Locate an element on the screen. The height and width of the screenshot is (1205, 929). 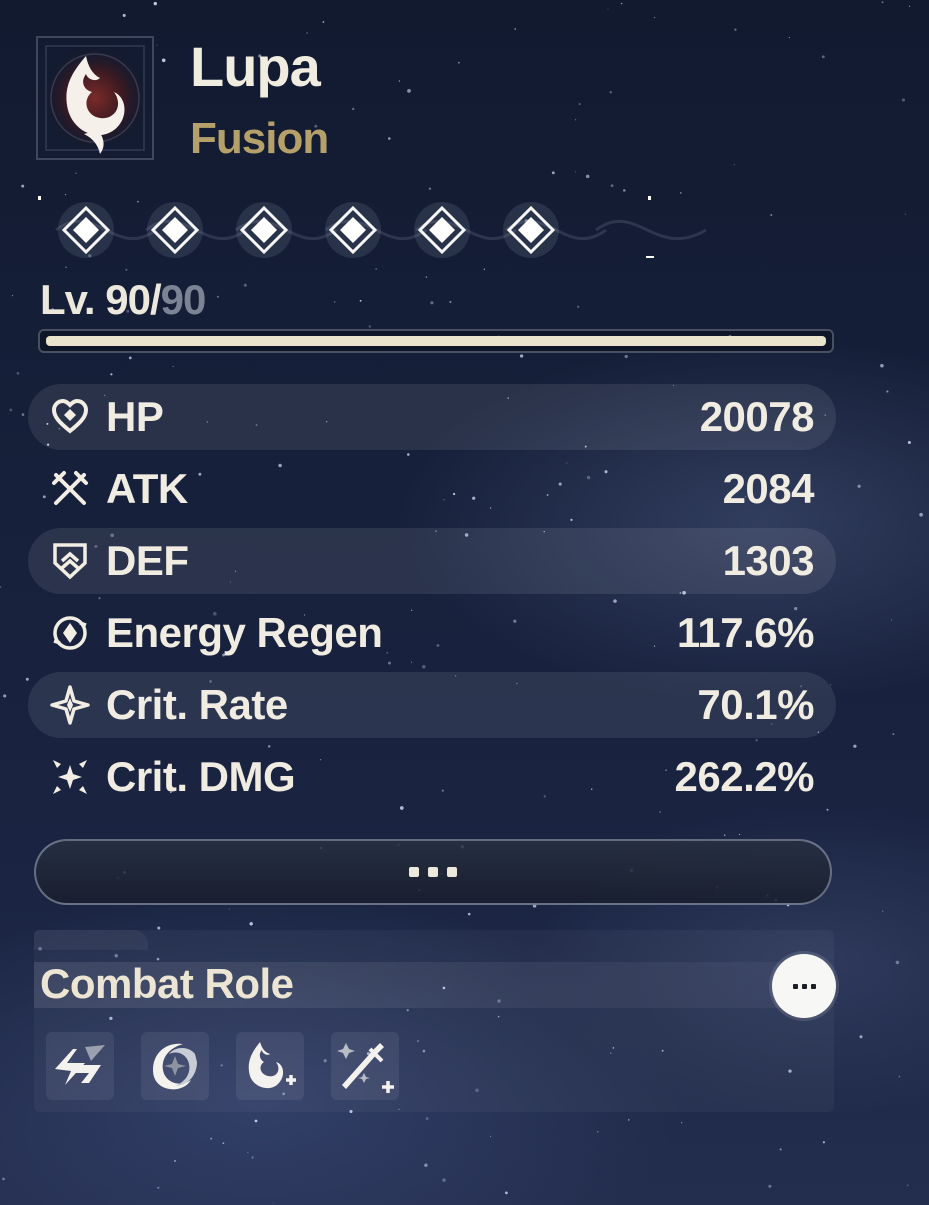
stat-value: 2084 is located at coordinates (768, 488).